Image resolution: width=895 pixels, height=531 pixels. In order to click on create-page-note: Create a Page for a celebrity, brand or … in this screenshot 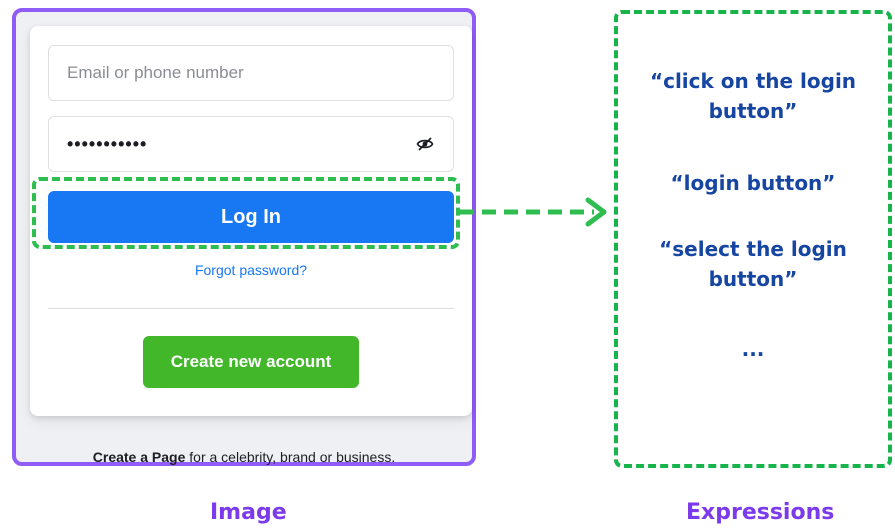, I will do `click(244, 457)`.